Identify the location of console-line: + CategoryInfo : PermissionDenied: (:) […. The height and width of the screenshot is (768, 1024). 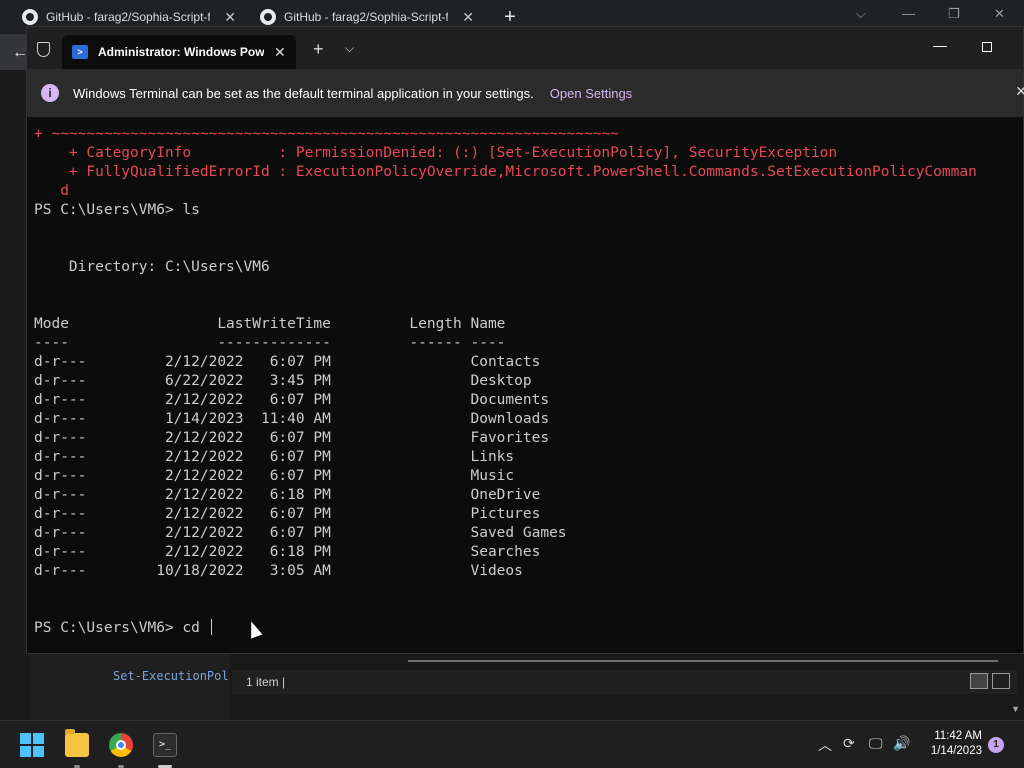
(436, 153).